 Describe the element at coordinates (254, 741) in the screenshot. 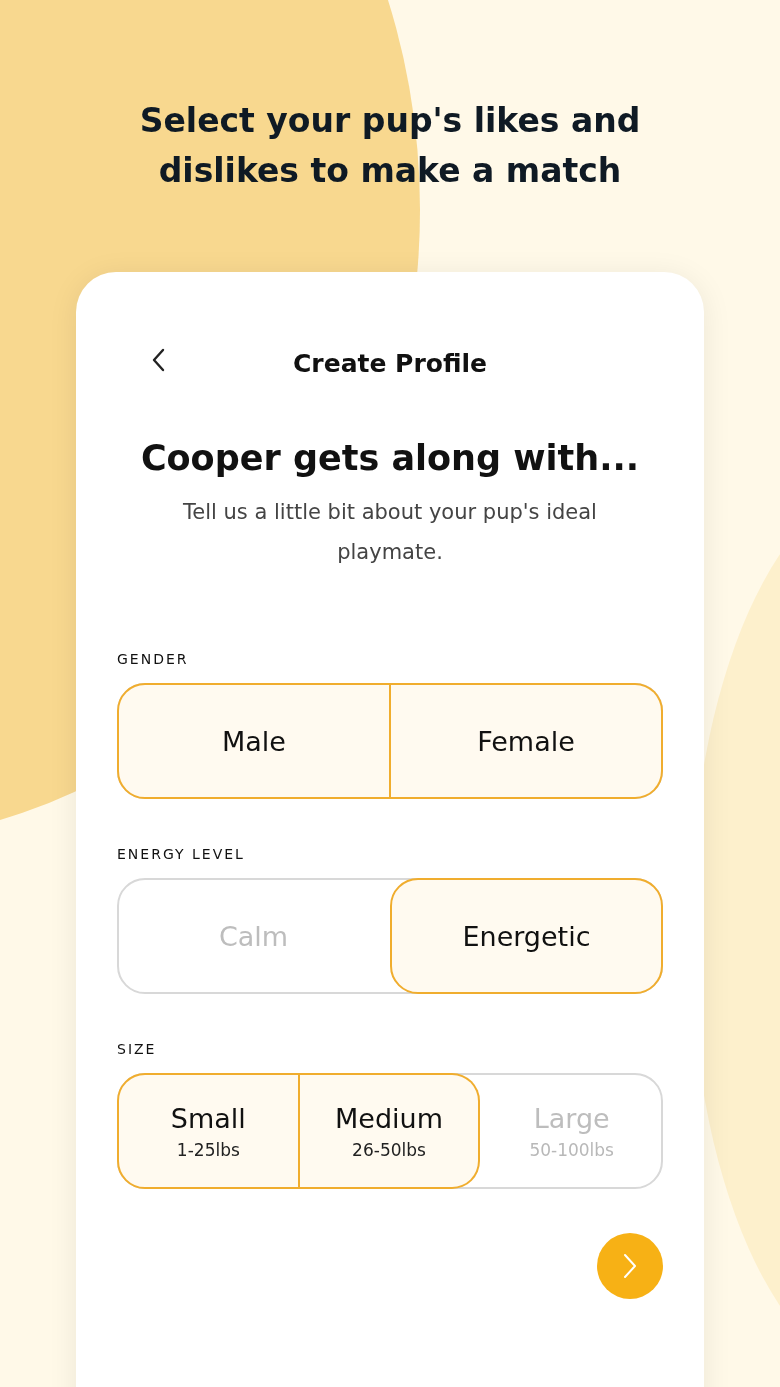

I see `option-button: Male` at that location.